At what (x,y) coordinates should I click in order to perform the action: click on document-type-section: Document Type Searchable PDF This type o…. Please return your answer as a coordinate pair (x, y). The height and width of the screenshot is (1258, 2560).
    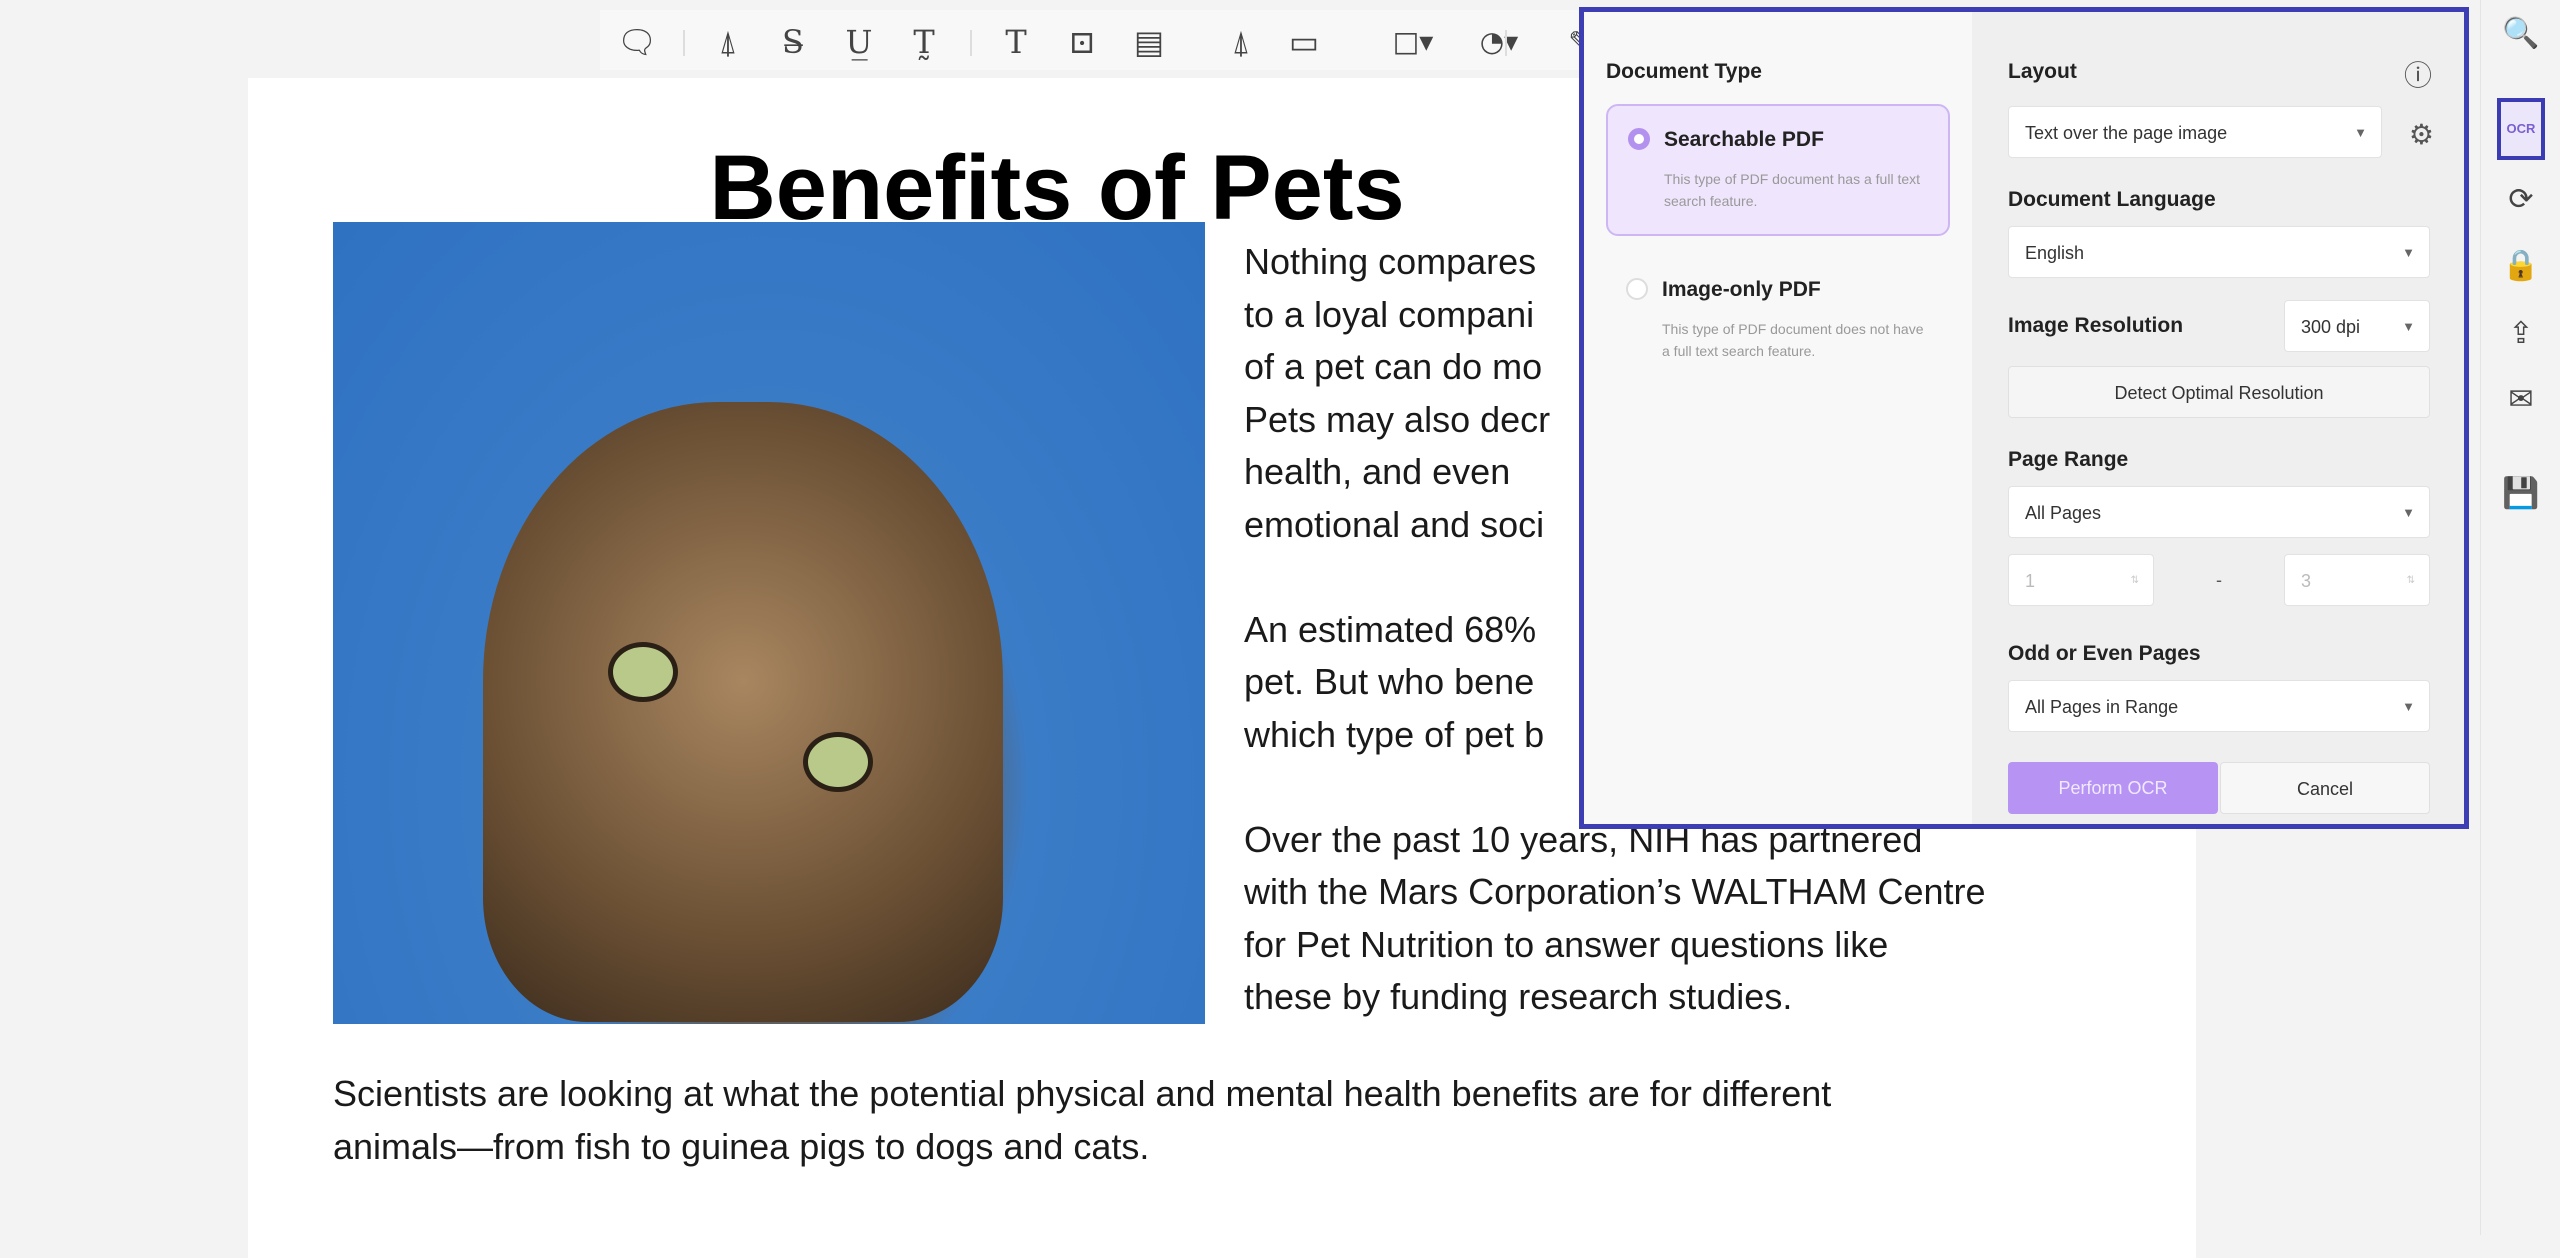
    Looking at the image, I should click on (1778, 418).